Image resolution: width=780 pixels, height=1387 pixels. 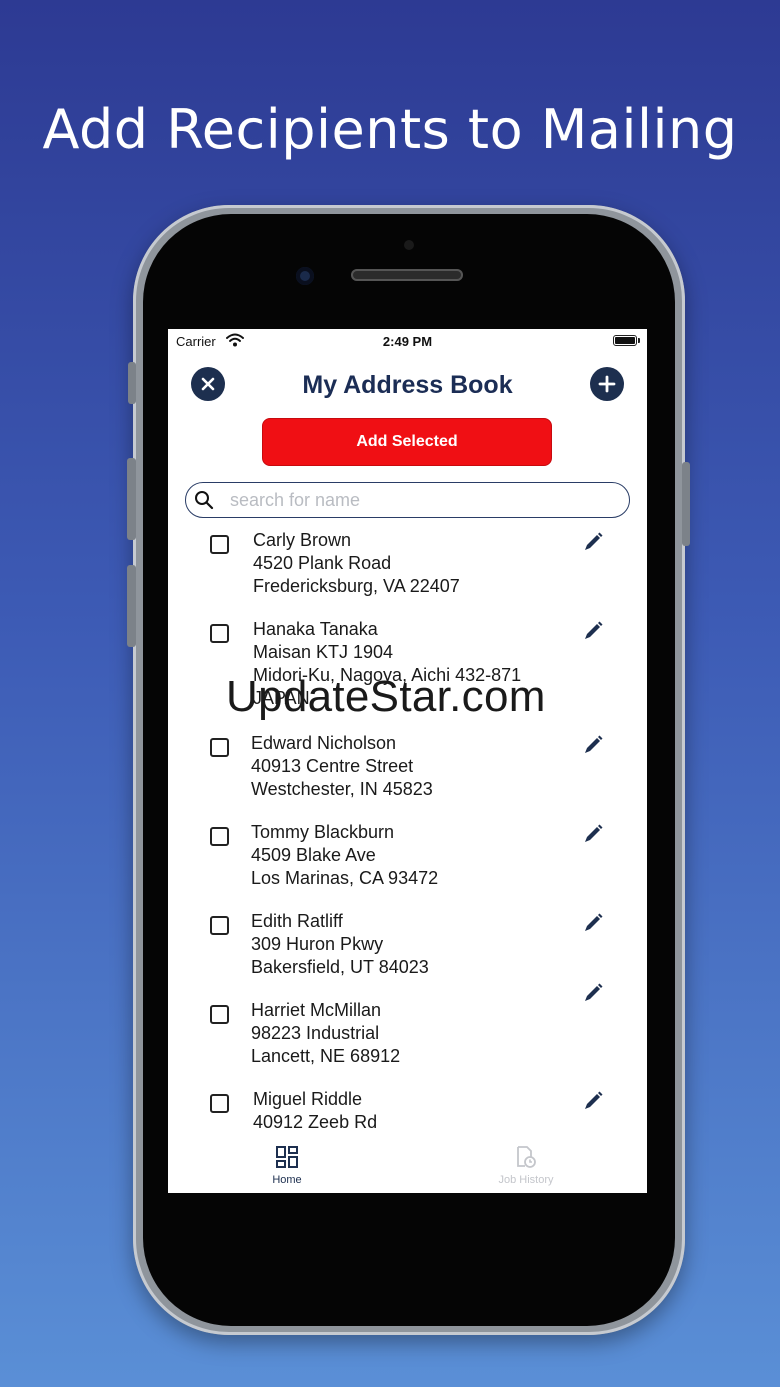 I want to click on search-input, so click(x=420, y=500).